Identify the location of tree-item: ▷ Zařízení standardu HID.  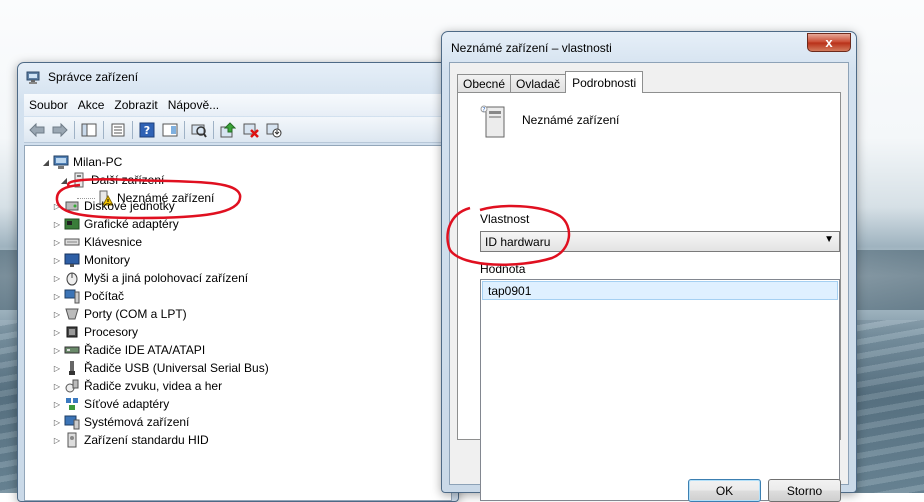
(130, 440).